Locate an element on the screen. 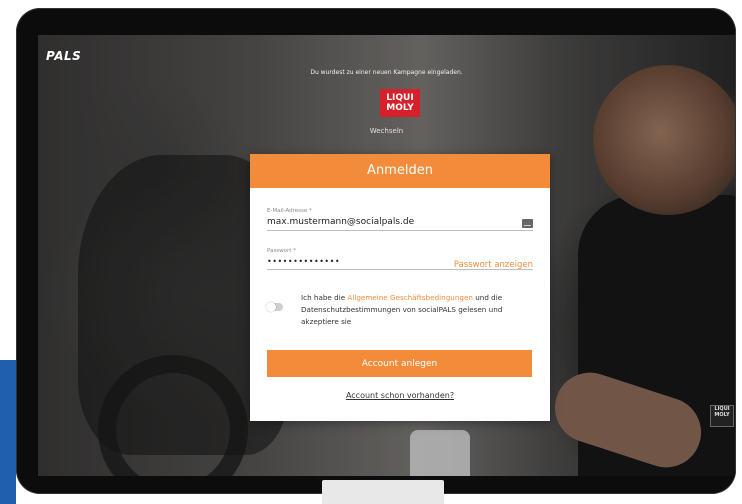 The image size is (742, 504). side-accent-bar is located at coordinates (8, 432).